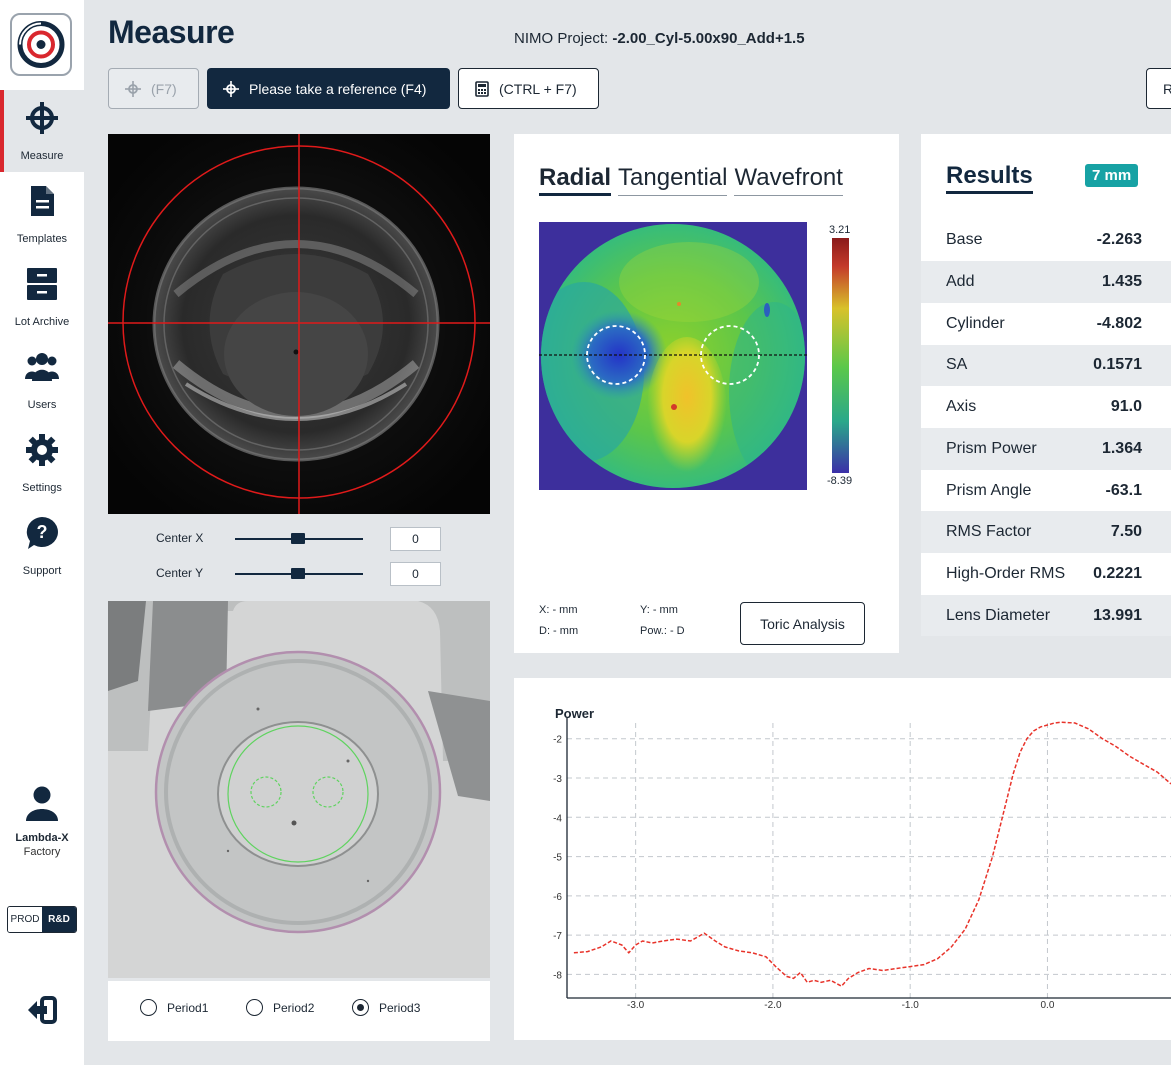 The image size is (1171, 1065). I want to click on env-prod-option: PROD, so click(25, 919).